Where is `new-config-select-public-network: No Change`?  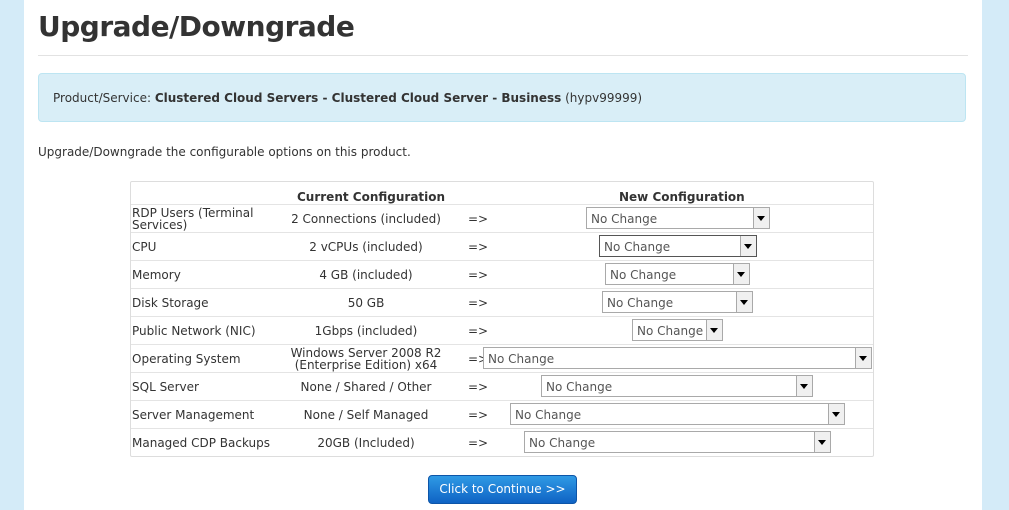
new-config-select-public-network: No Change is located at coordinates (677, 330).